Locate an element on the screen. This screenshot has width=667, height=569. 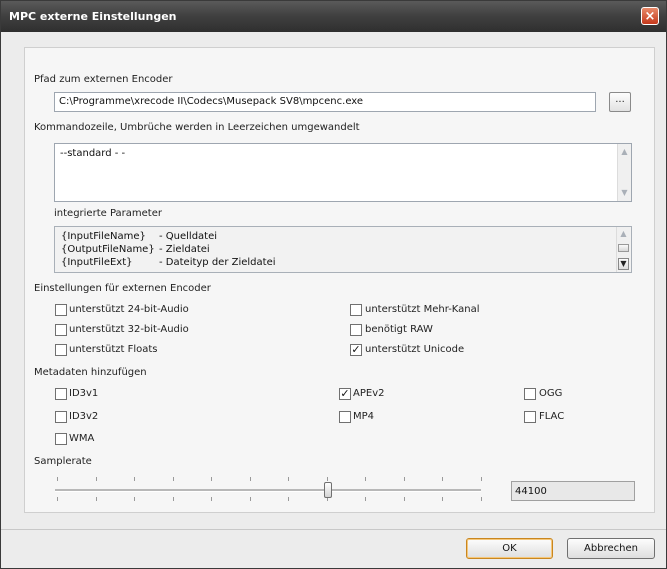
scroll-thumb is located at coordinates (623, 248).